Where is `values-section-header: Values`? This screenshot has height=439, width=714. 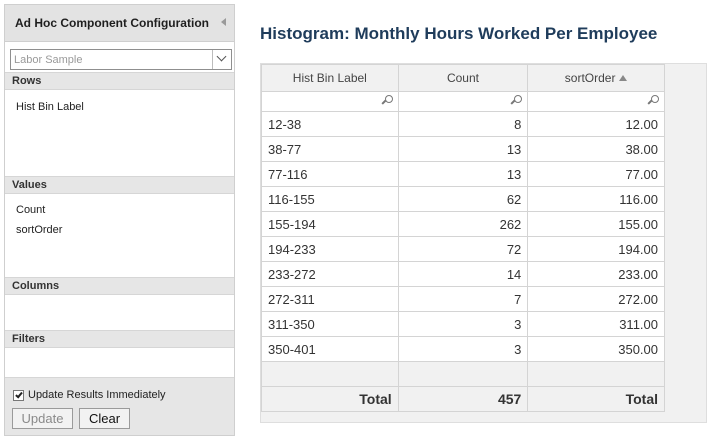 values-section-header: Values is located at coordinates (119, 185).